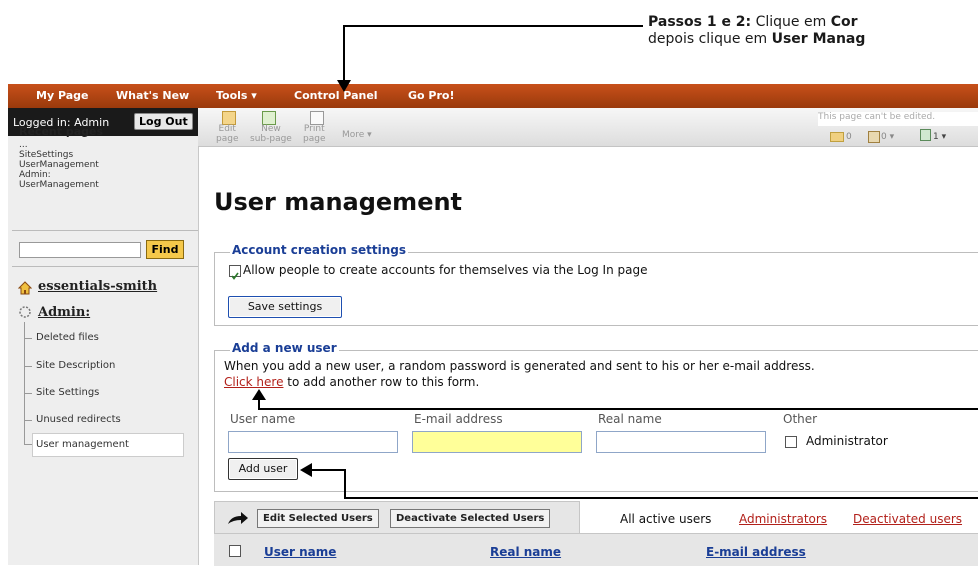  What do you see at coordinates (338, 202) in the screenshot?
I see `page-title: User management` at bounding box center [338, 202].